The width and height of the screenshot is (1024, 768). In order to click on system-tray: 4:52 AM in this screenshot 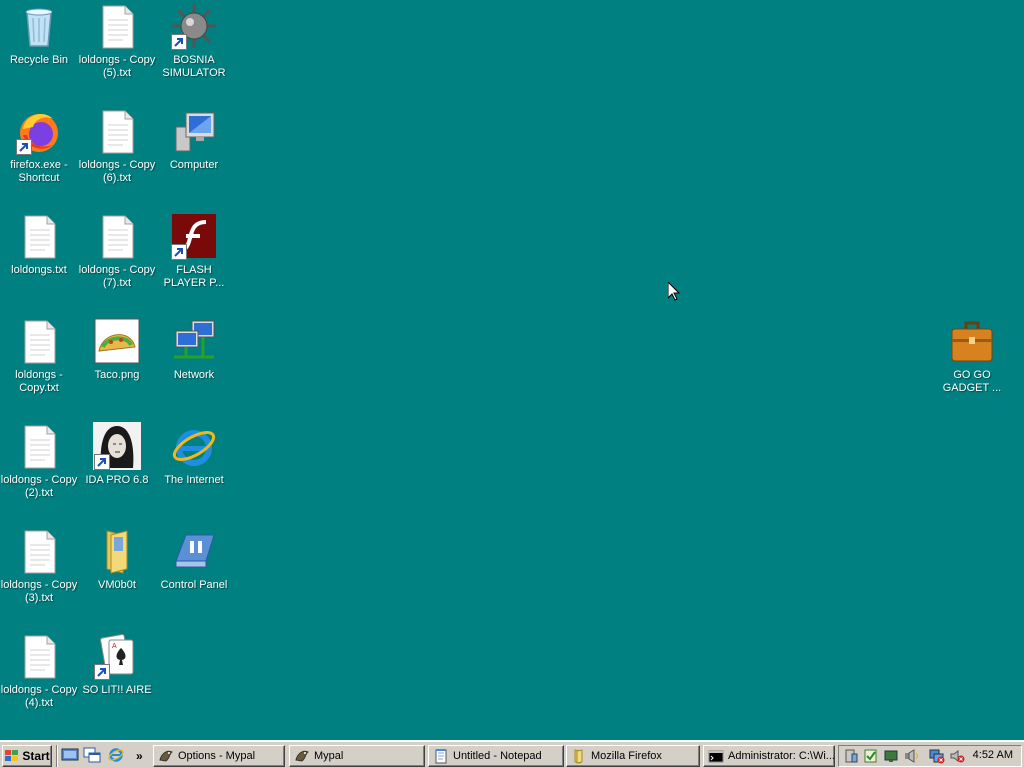, I will do `click(930, 756)`.